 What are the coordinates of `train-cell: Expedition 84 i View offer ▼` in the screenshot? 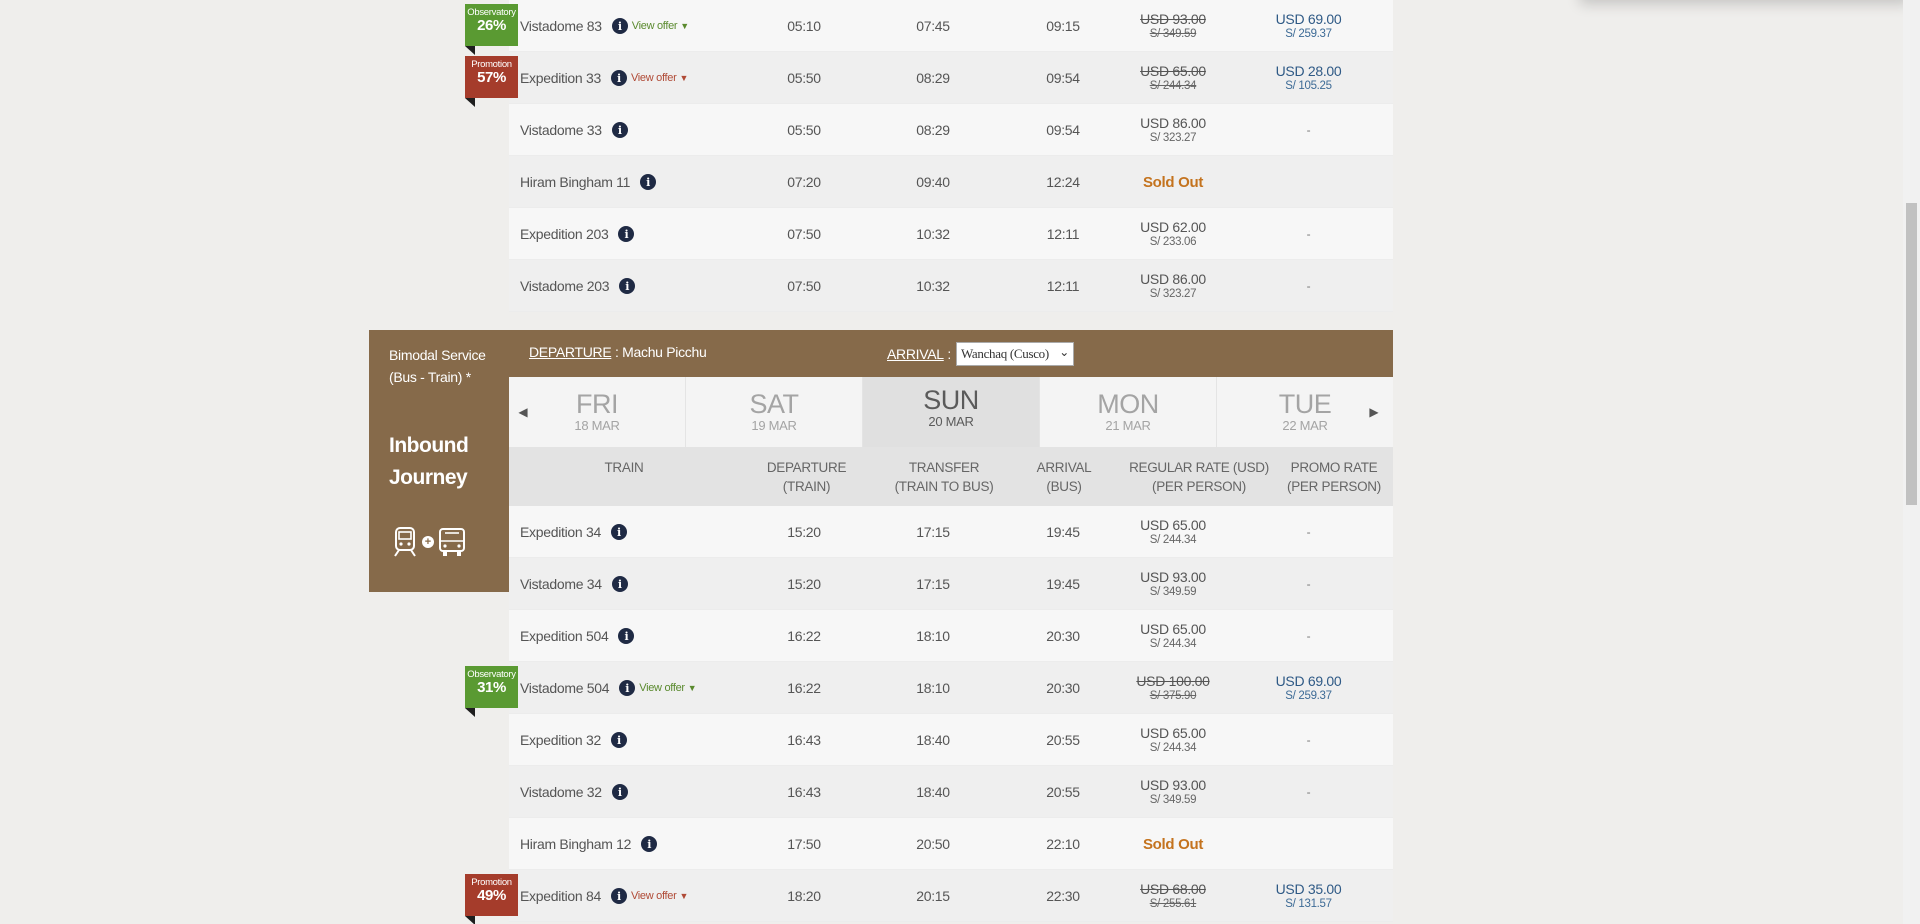 It's located at (635, 896).